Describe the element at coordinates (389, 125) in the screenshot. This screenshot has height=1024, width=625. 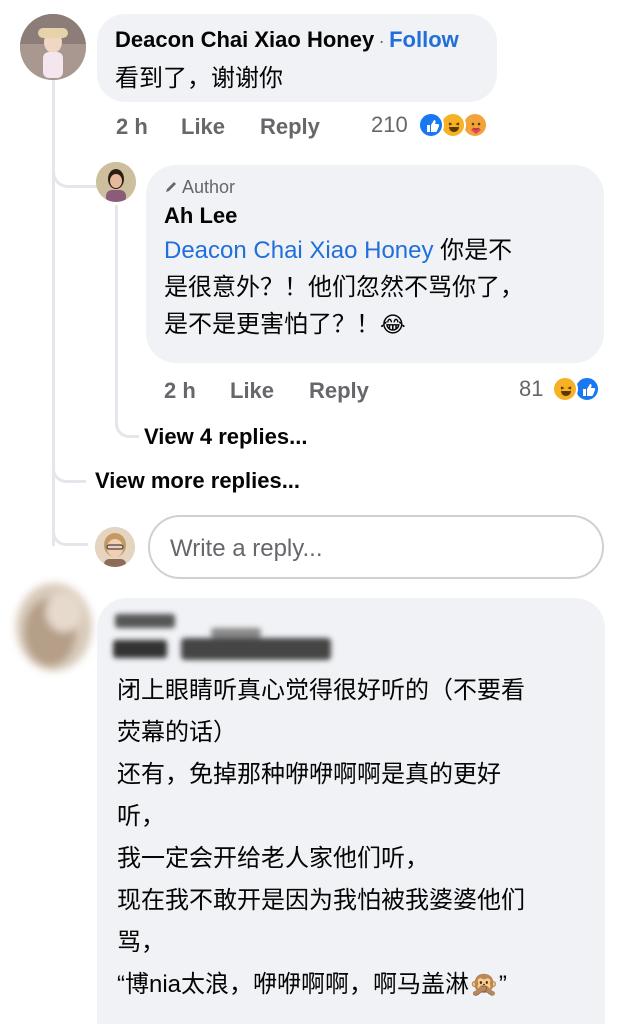
I see `reaction-count: 210` at that location.